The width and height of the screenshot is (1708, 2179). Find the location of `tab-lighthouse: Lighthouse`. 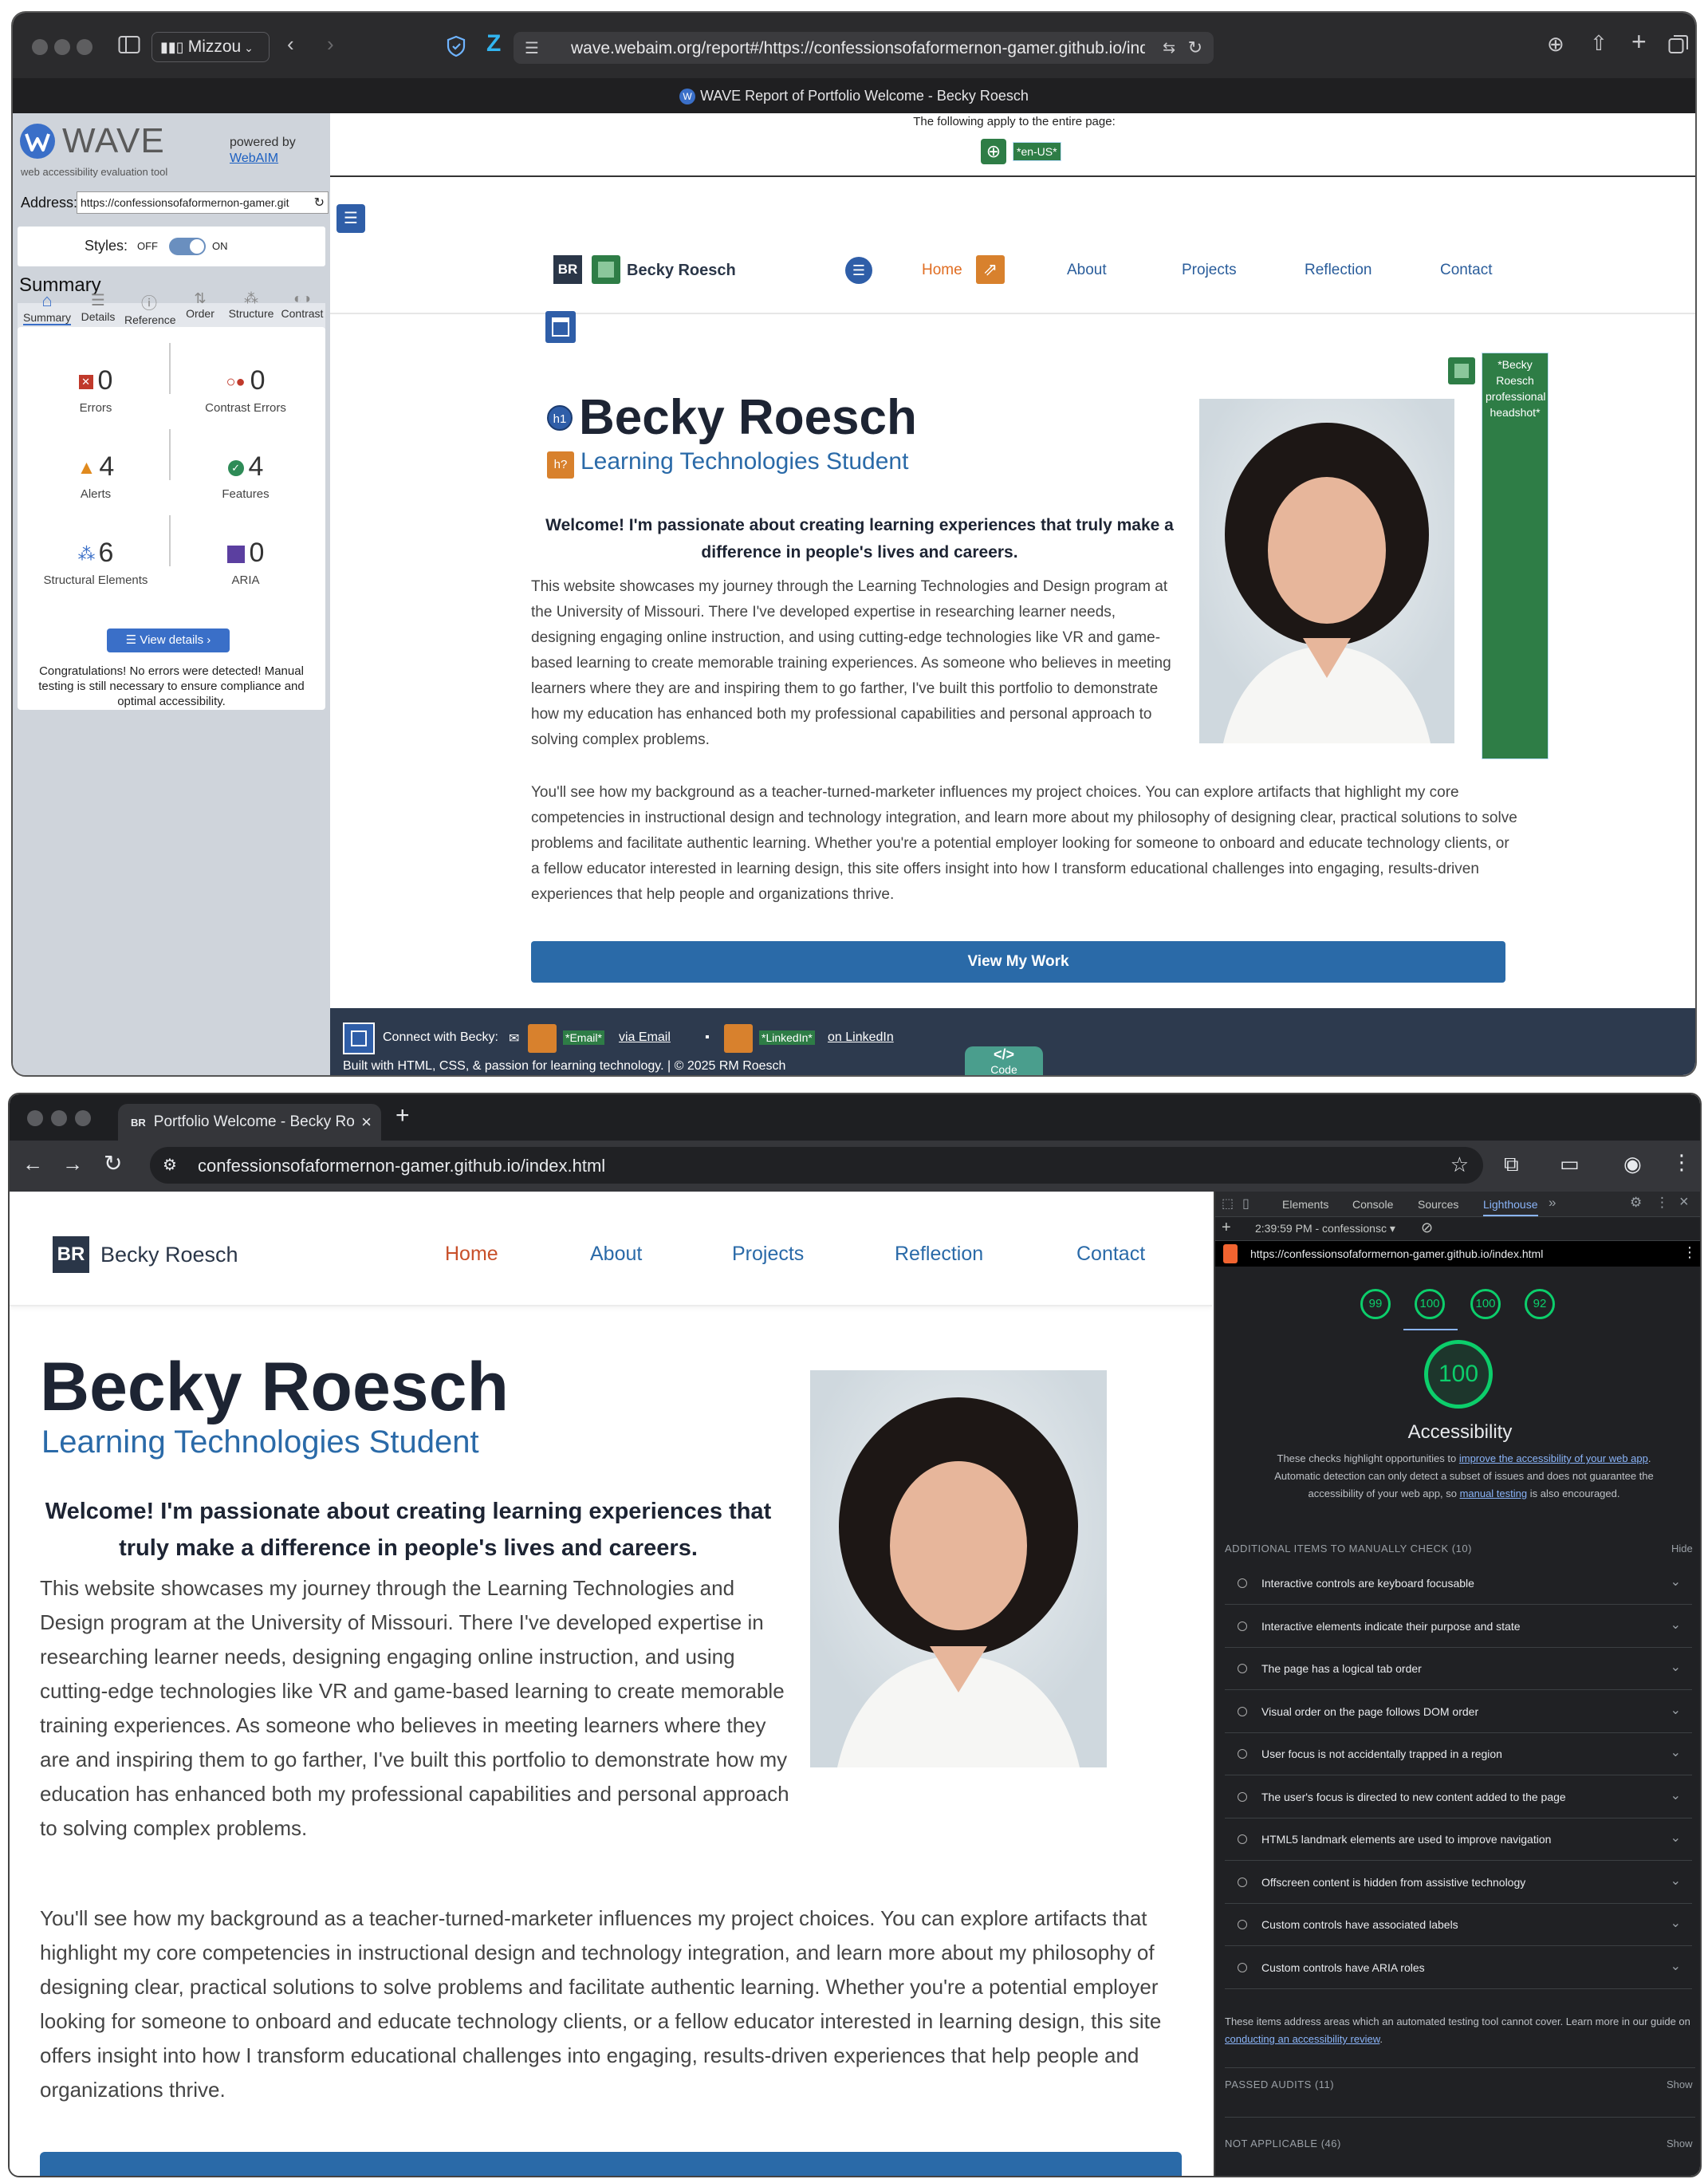

tab-lighthouse: Lighthouse is located at coordinates (1510, 1207).